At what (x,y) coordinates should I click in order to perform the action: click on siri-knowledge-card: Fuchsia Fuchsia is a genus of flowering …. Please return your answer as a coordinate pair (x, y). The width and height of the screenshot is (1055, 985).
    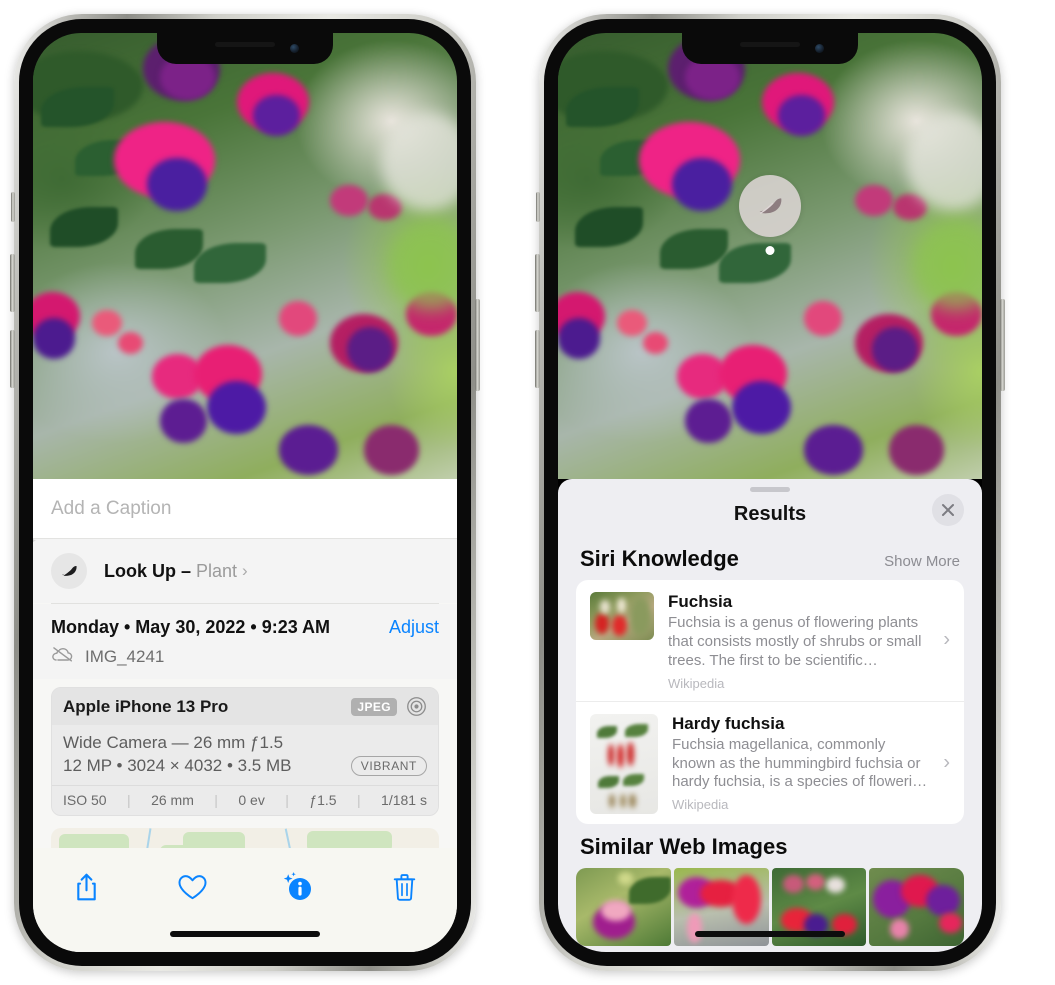
    Looking at the image, I should click on (770, 702).